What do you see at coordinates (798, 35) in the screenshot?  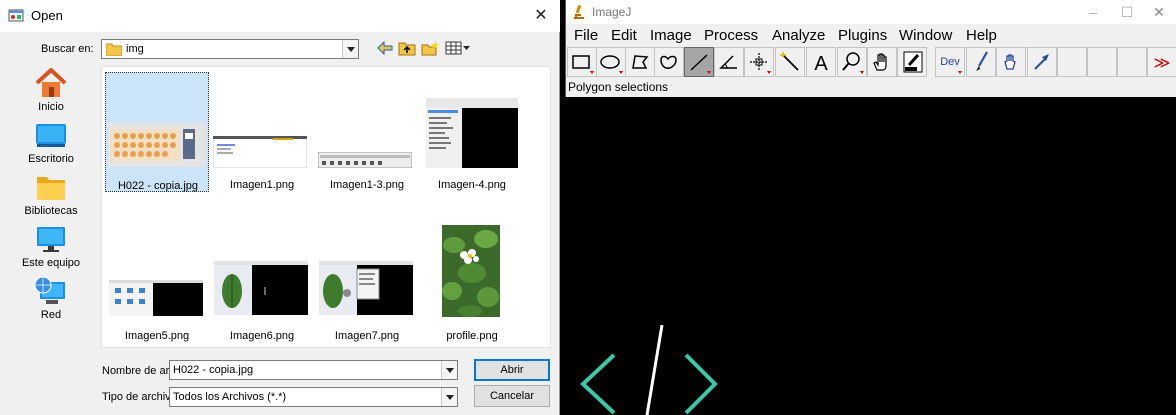 I see `menu-analyze: Analyze` at bounding box center [798, 35].